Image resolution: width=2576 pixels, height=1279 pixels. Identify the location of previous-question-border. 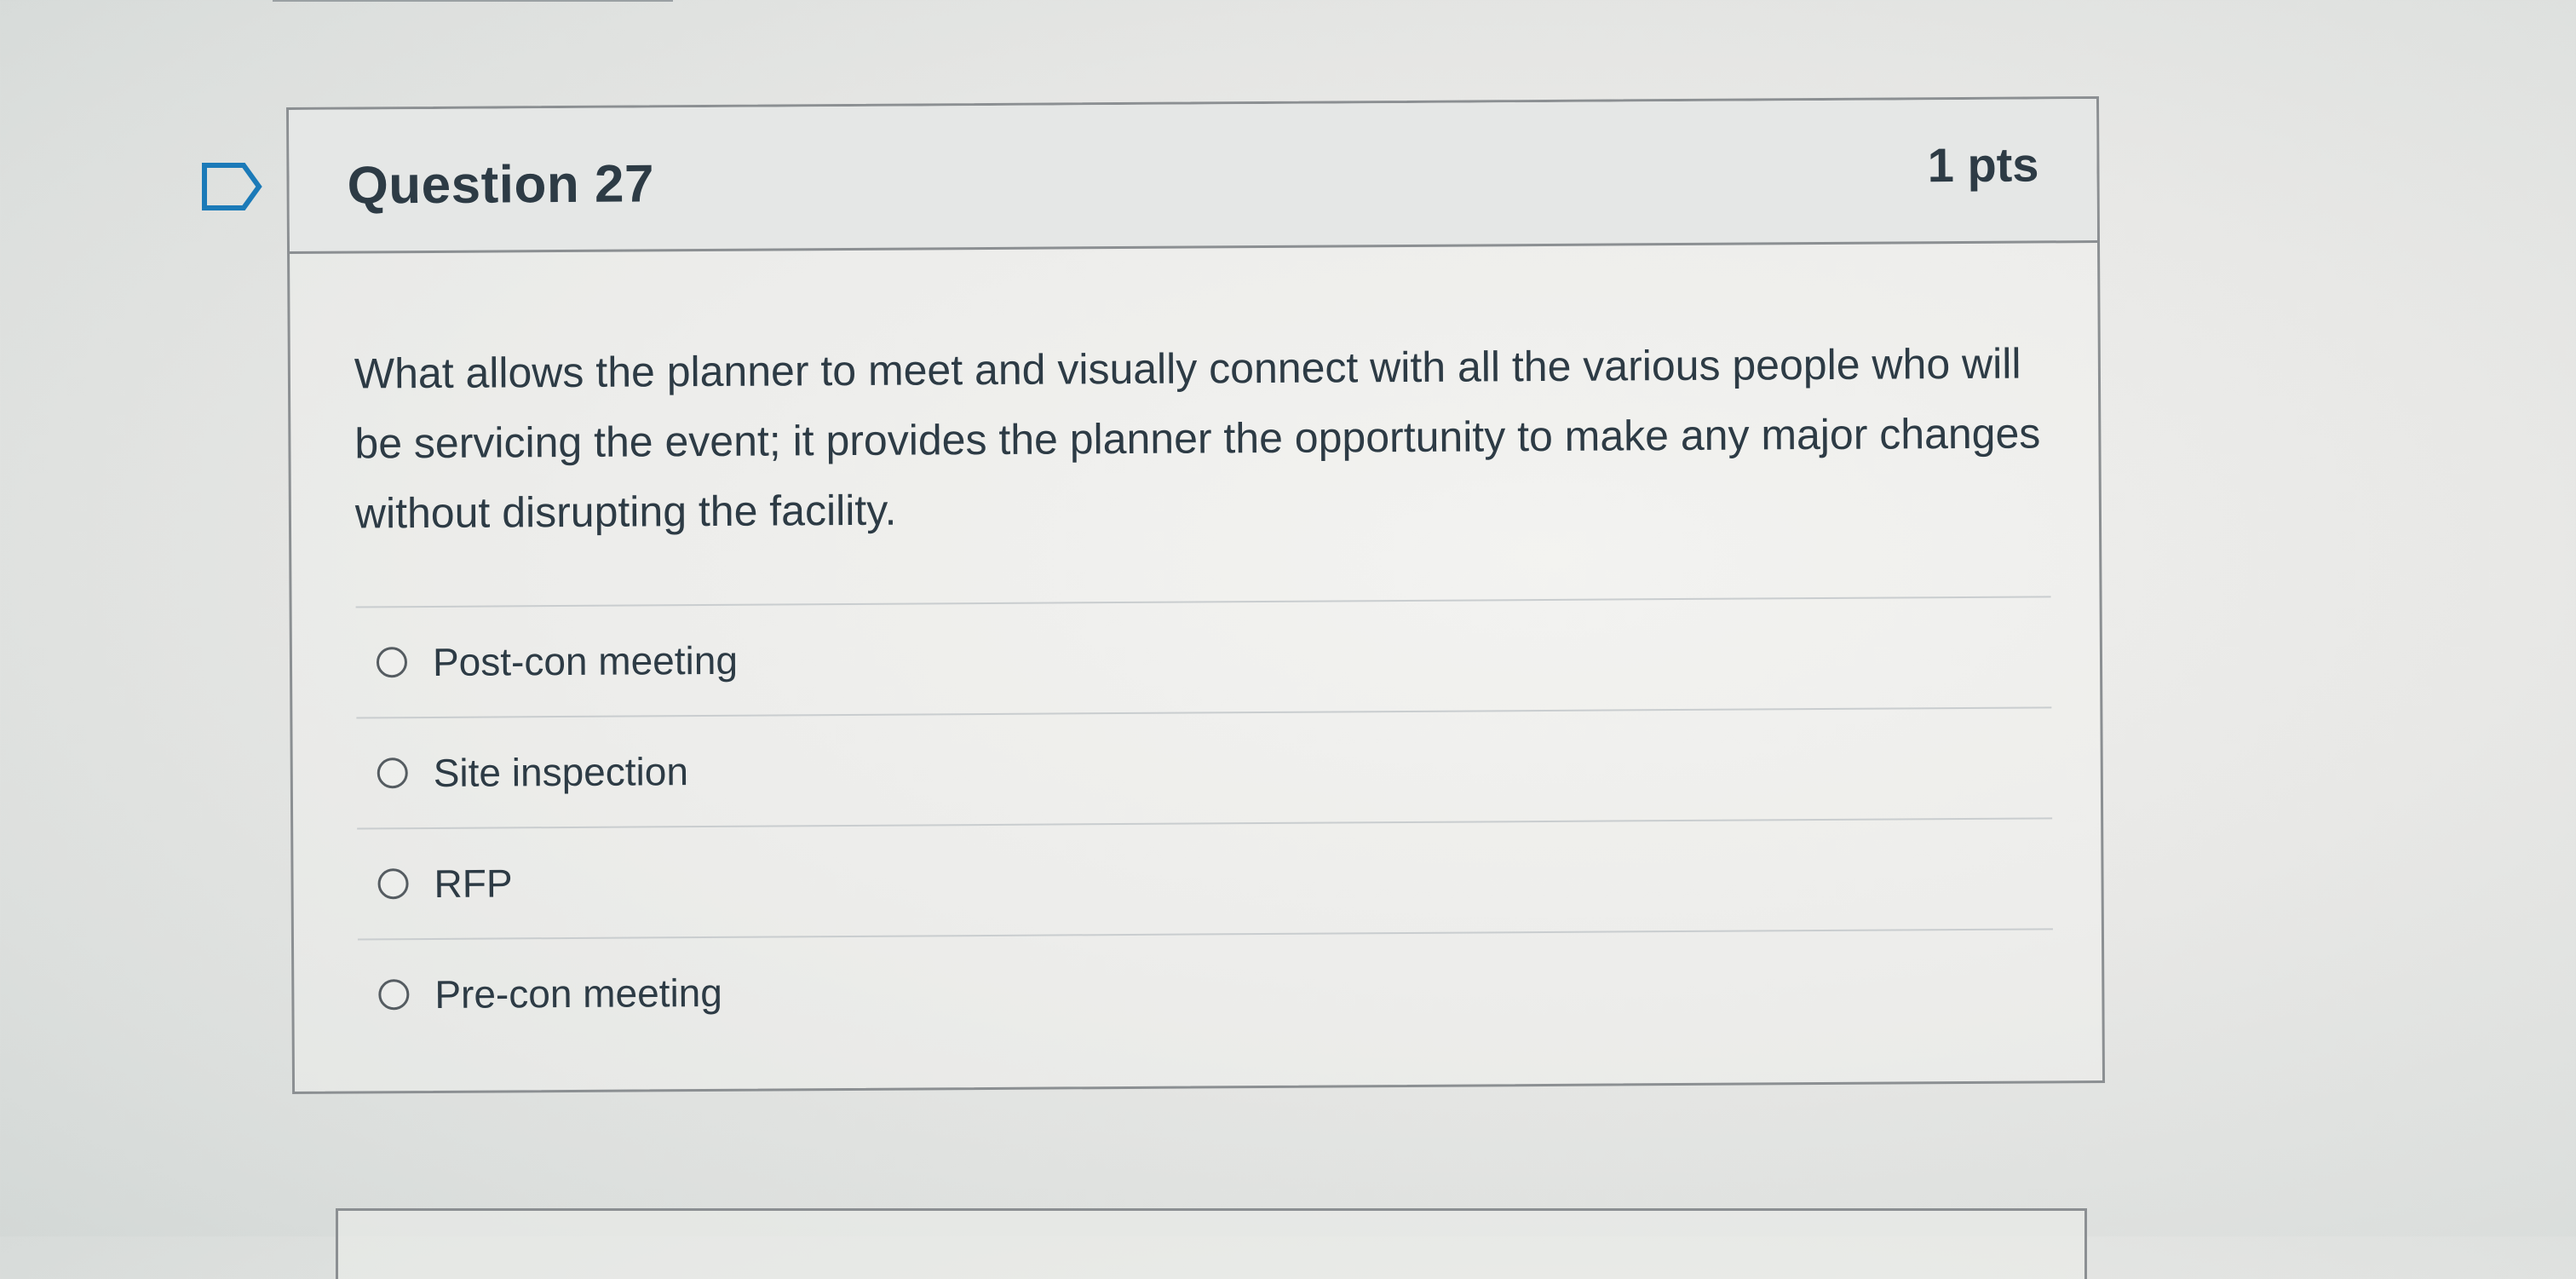
(473, 1).